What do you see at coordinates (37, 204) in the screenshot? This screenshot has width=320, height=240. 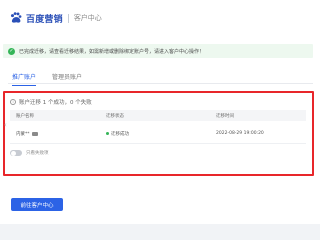 I see `go-to-customer-center-button: 前往客户中心` at bounding box center [37, 204].